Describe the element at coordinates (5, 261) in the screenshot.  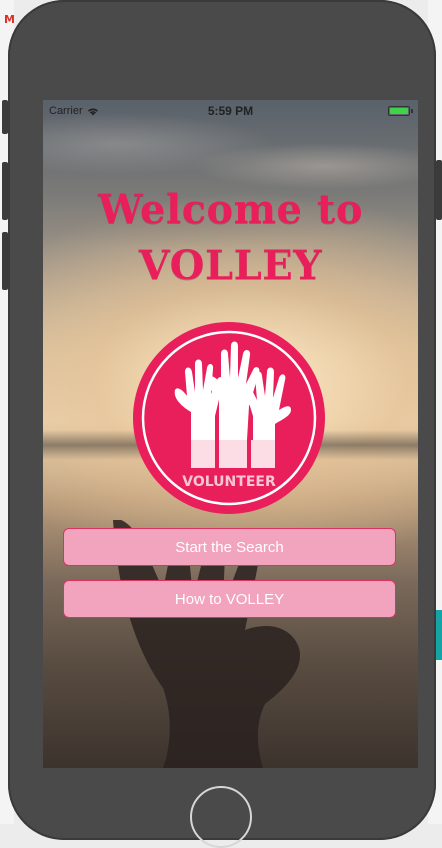
I see `volume-down-button` at that location.